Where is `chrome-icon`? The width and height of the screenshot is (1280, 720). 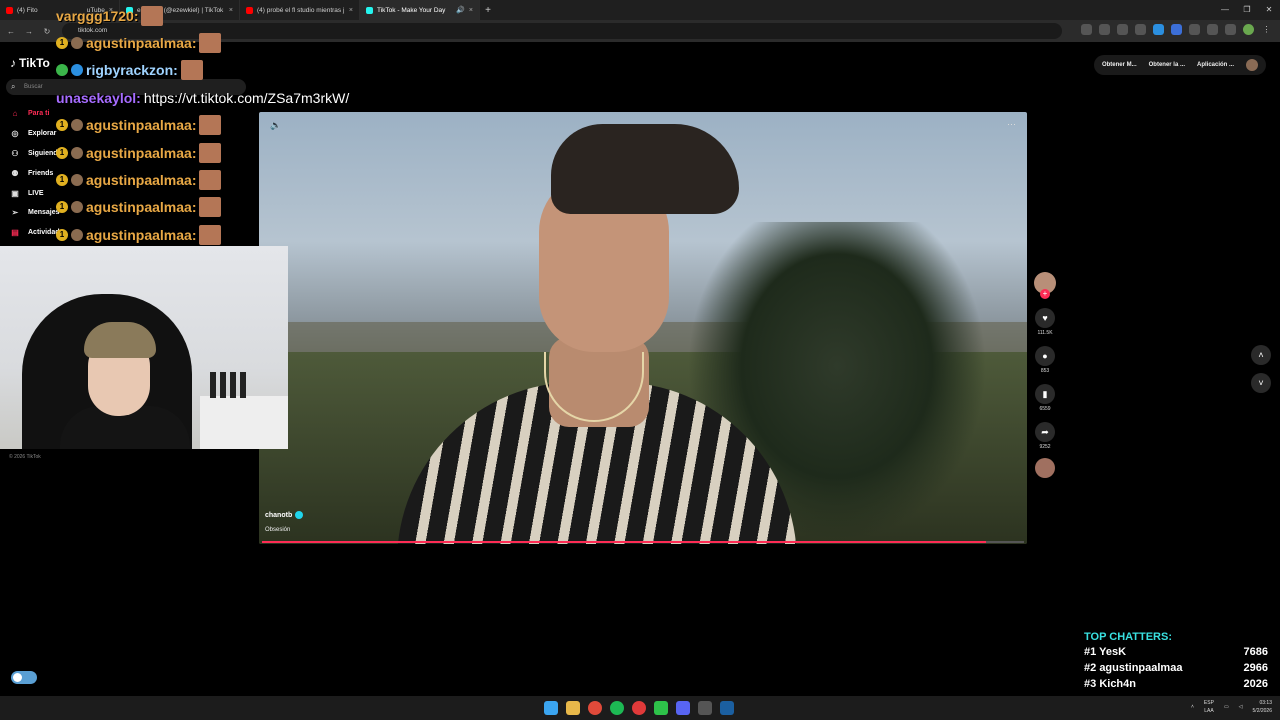
chrome-icon is located at coordinates (595, 708).